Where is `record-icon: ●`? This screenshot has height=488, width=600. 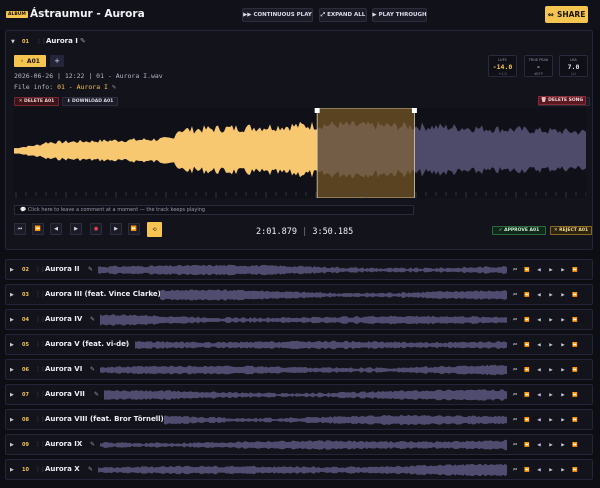 record-icon: ● is located at coordinates (96, 229).